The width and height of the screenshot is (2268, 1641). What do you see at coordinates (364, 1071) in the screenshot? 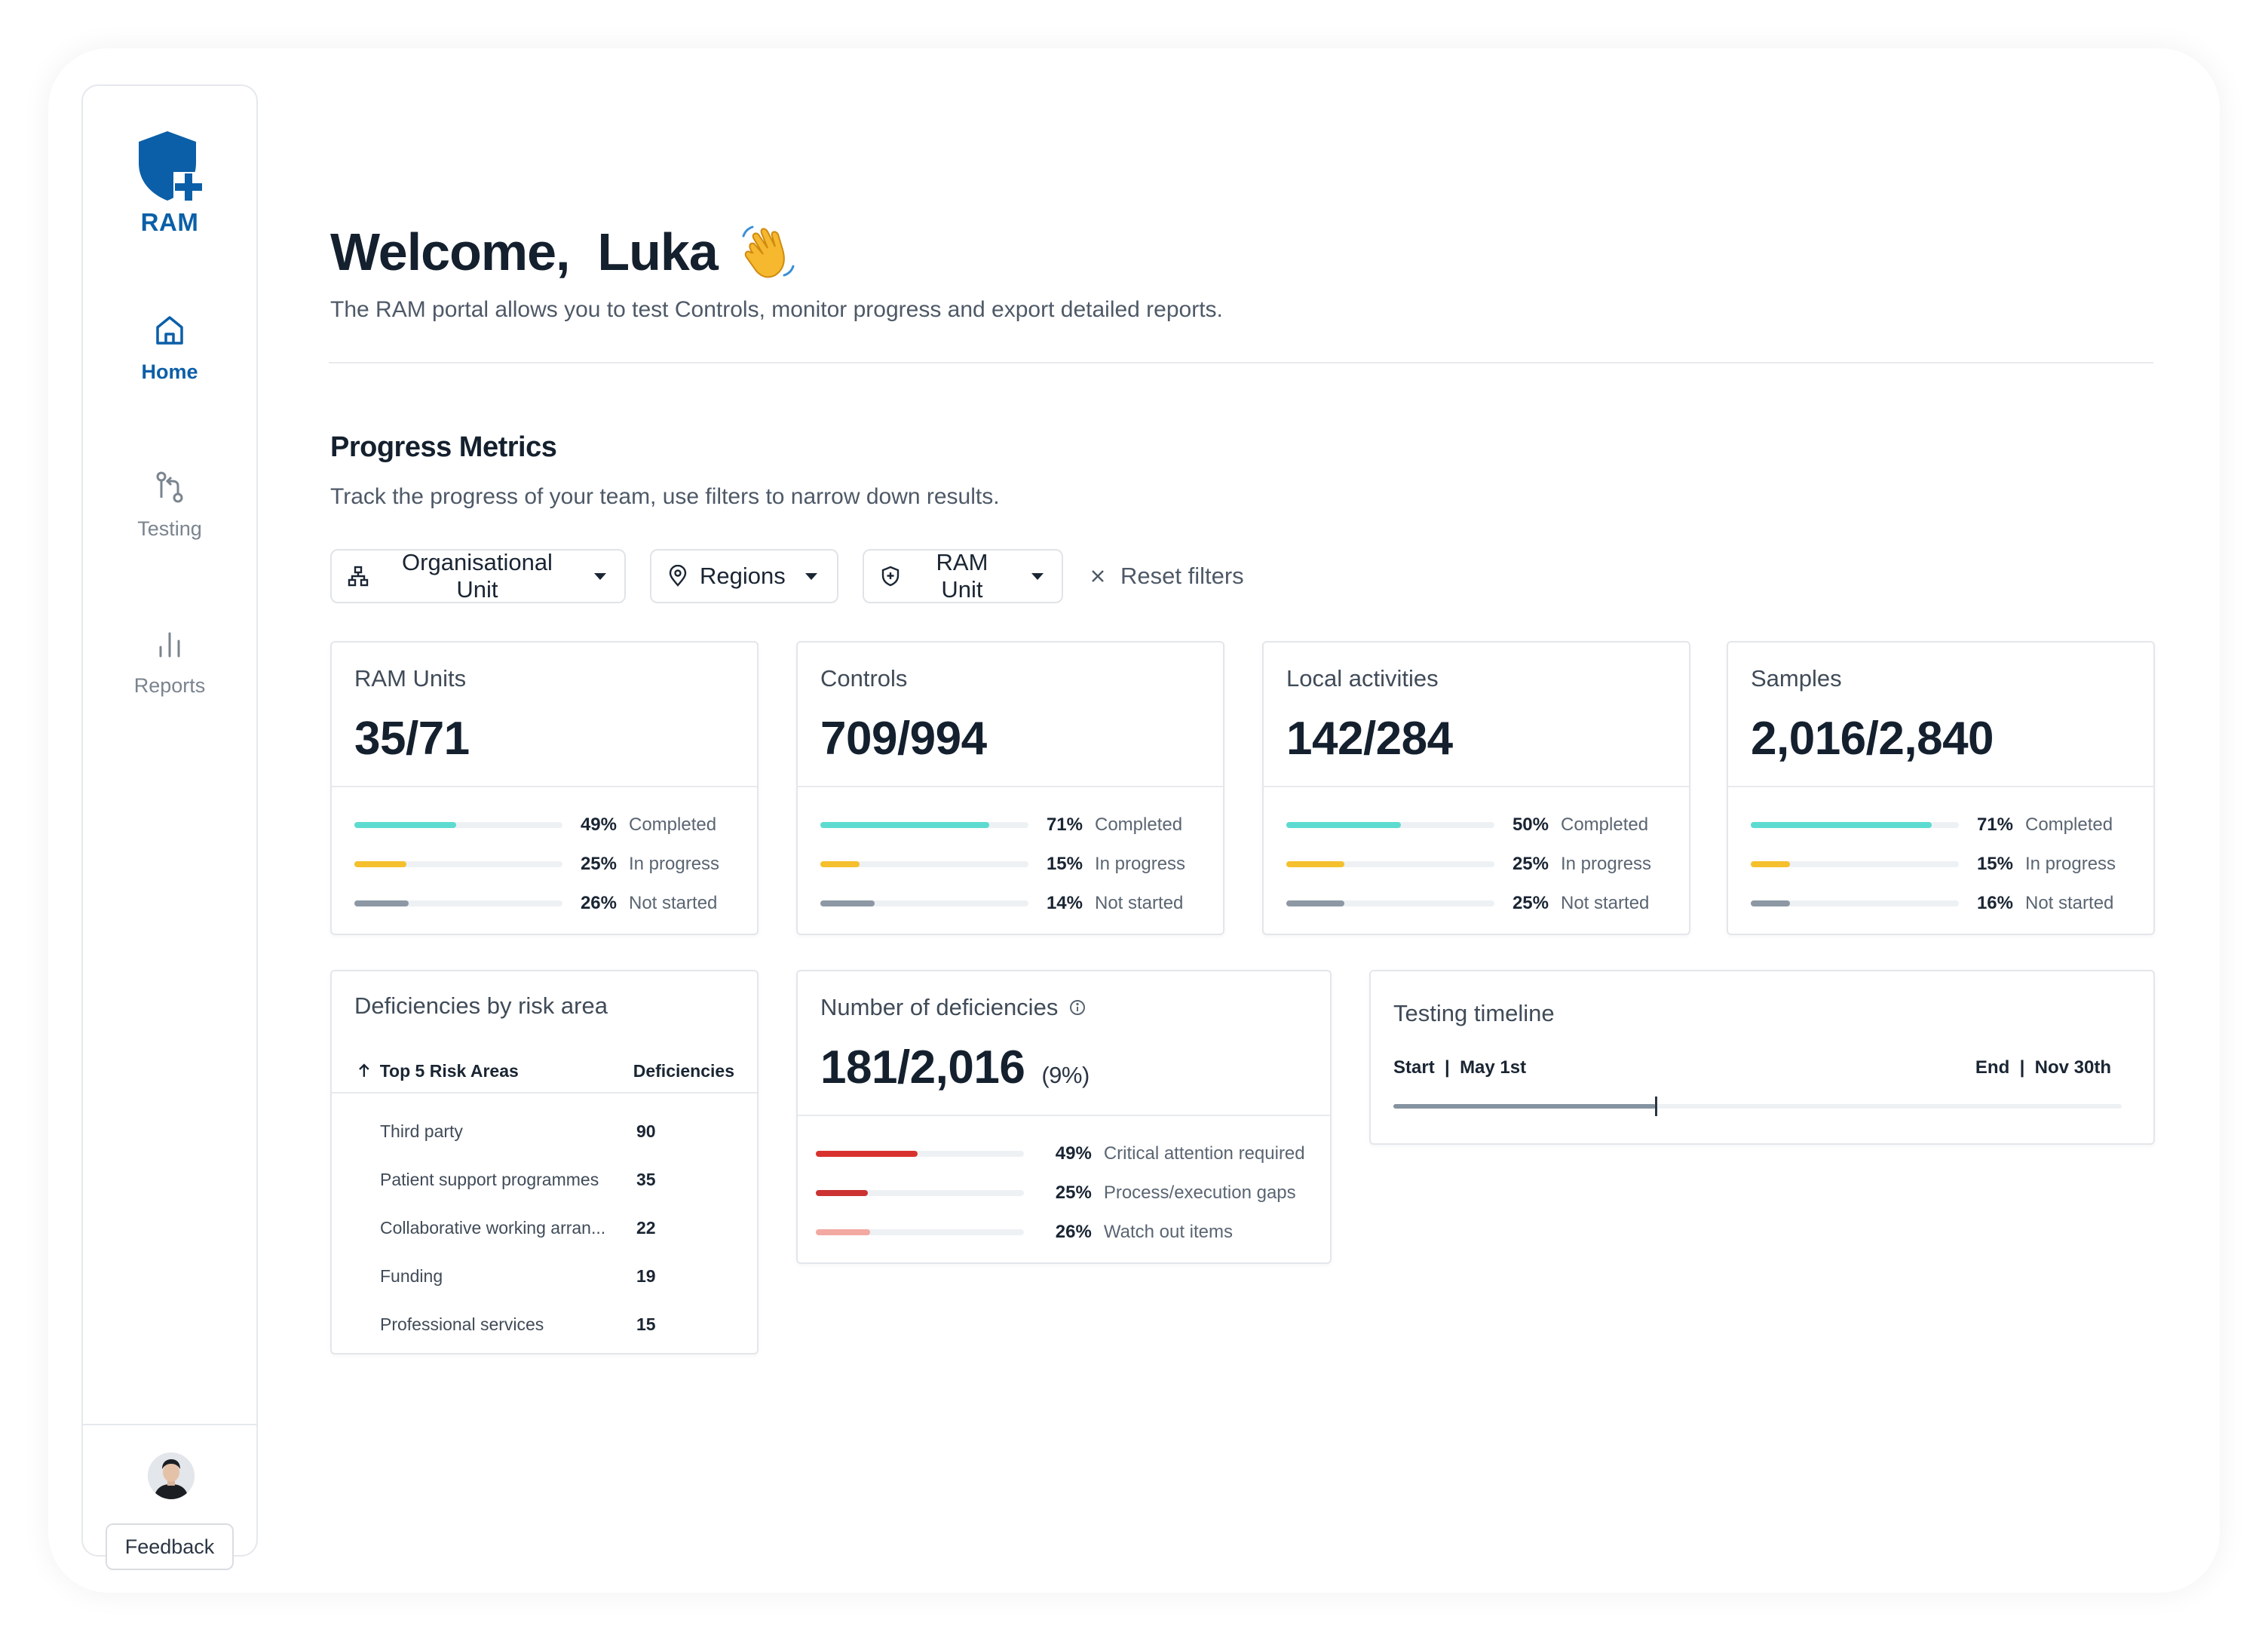
I see `arrow-up-icon` at bounding box center [364, 1071].